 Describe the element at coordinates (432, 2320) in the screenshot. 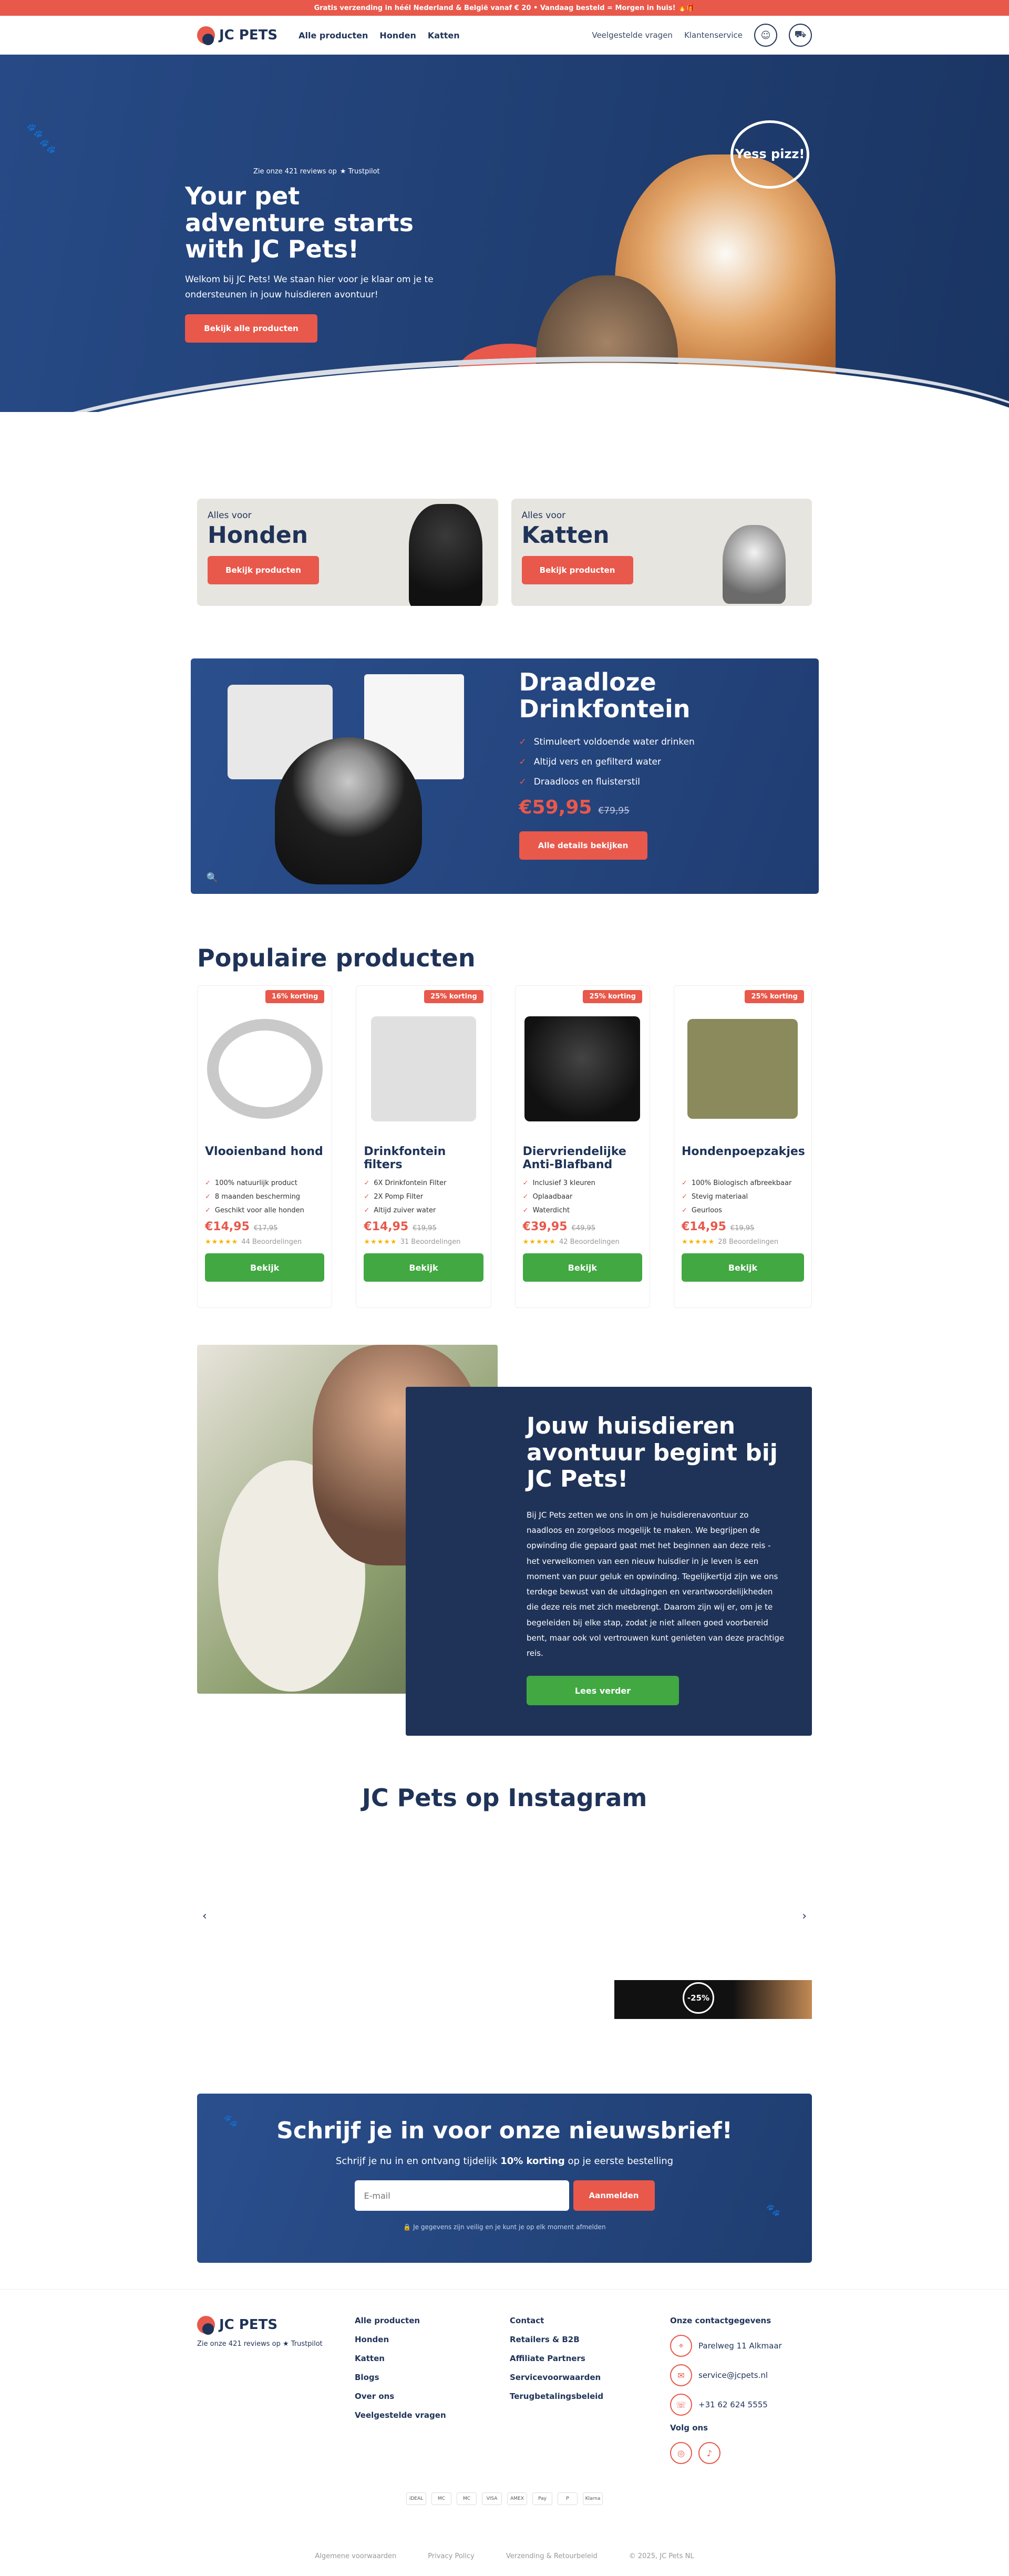

I see `footer-link: Alle producten` at that location.